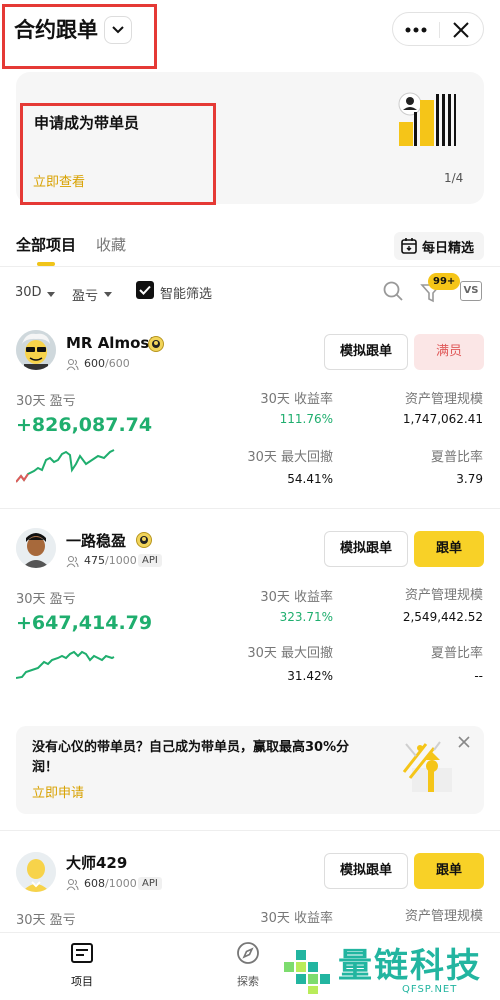 This screenshot has width=500, height=1000. Describe the element at coordinates (478, 676) in the screenshot. I see `sharpe-value: --` at that location.